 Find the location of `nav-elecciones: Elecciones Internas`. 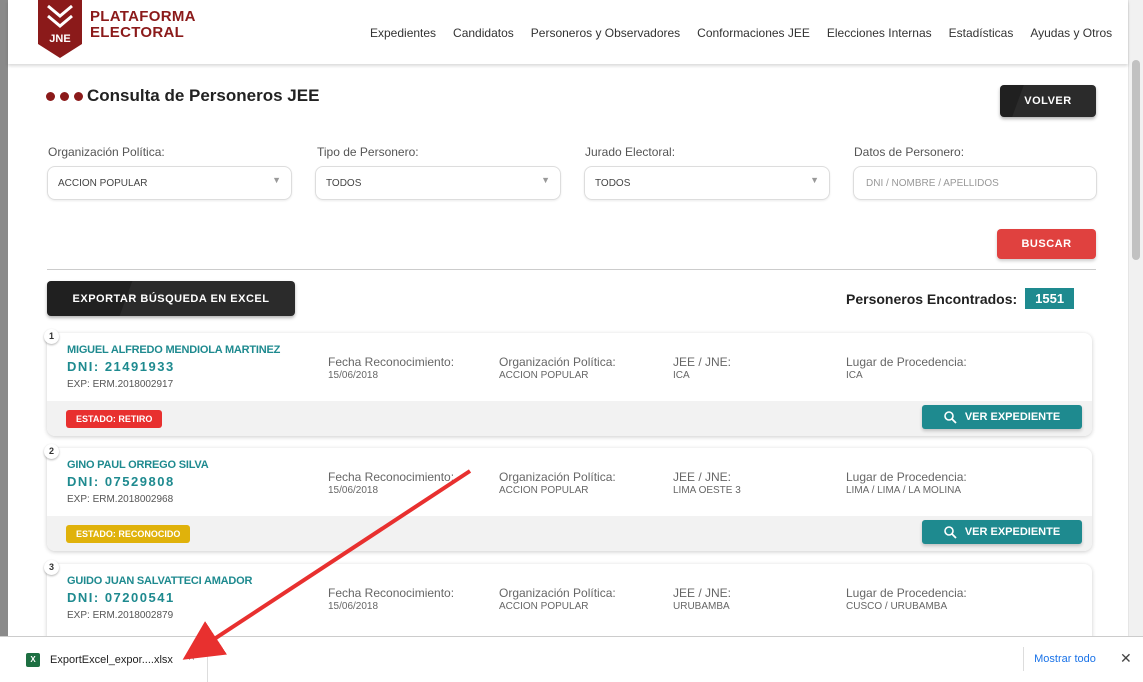

nav-elecciones: Elecciones Internas is located at coordinates (879, 33).